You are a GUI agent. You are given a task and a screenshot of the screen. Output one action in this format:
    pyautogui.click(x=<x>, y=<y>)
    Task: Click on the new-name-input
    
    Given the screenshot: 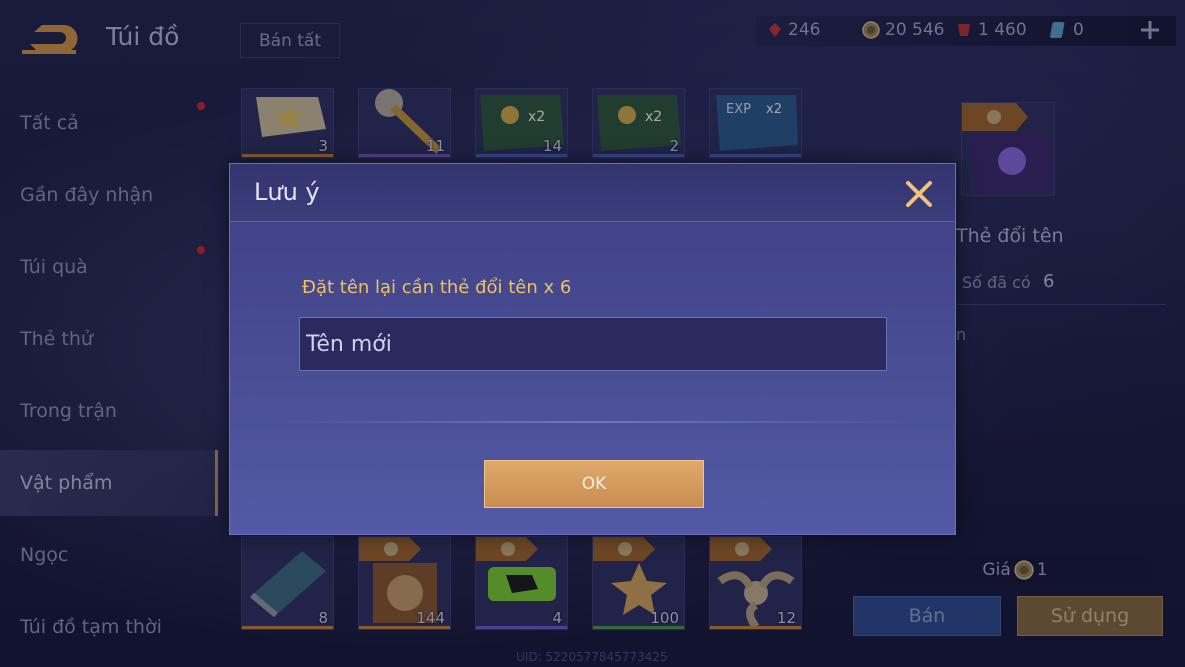 What is the action you would take?
    pyautogui.click(x=593, y=344)
    